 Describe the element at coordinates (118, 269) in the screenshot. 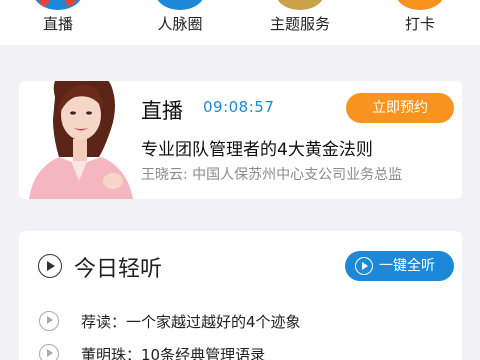

I see `listen-title: 今日轻听` at that location.